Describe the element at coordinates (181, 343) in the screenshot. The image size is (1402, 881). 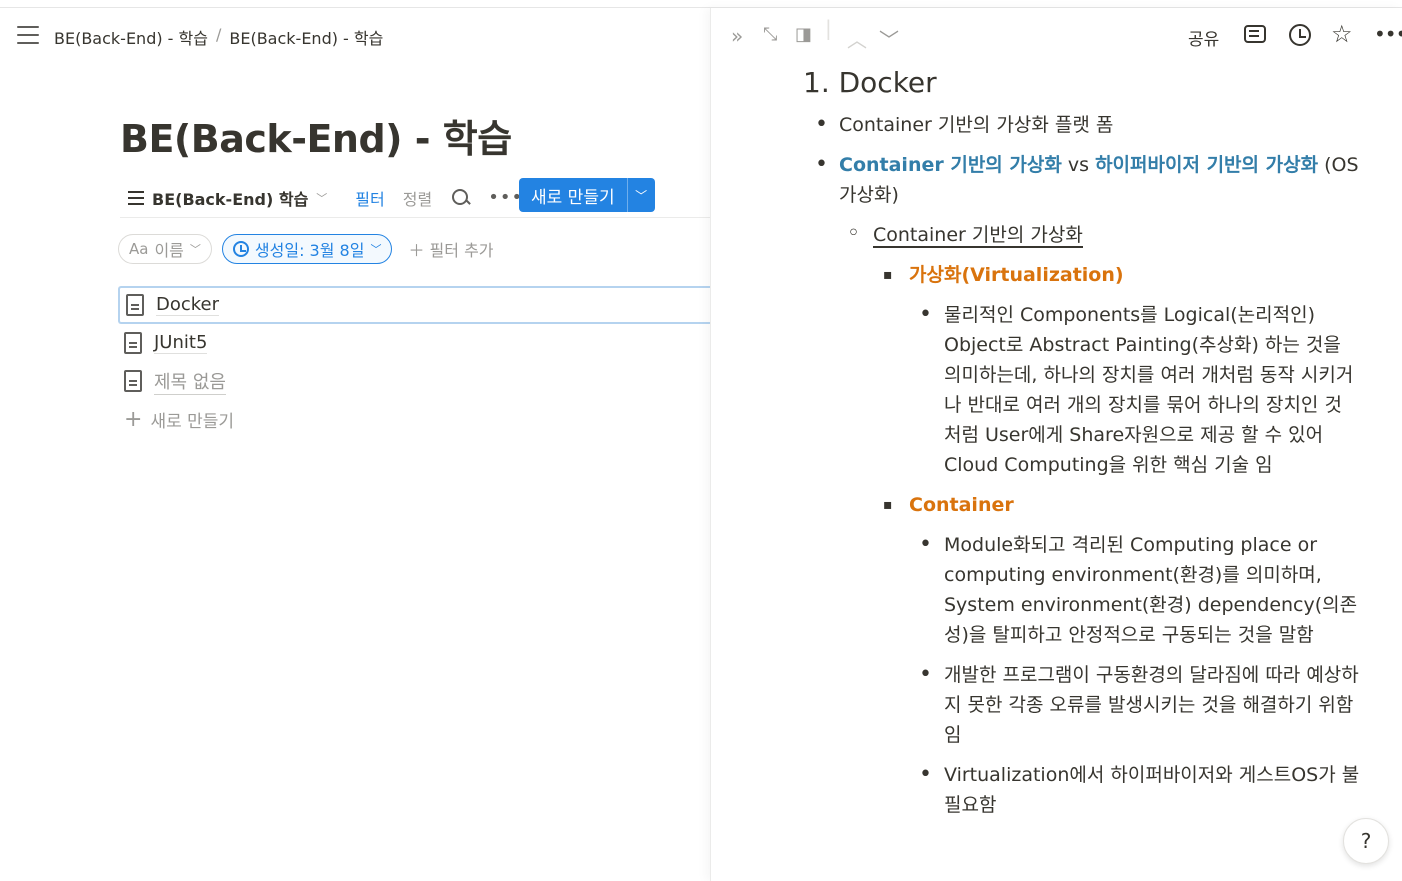
I see `row-title: JUnit5` at that location.